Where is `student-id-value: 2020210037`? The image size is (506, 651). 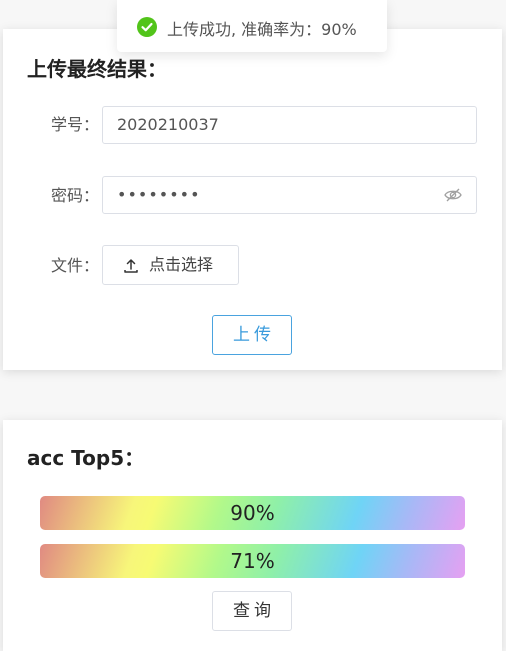
student-id-value: 2020210037 is located at coordinates (168, 124).